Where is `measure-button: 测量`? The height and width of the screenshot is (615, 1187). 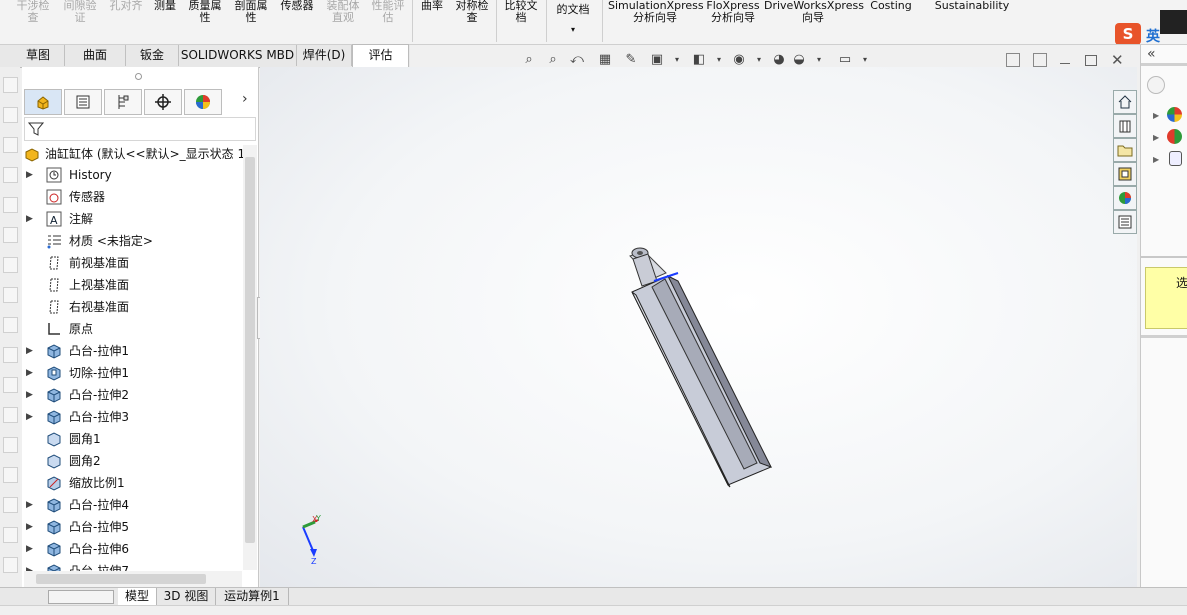 measure-button: 测量 is located at coordinates (165, 6).